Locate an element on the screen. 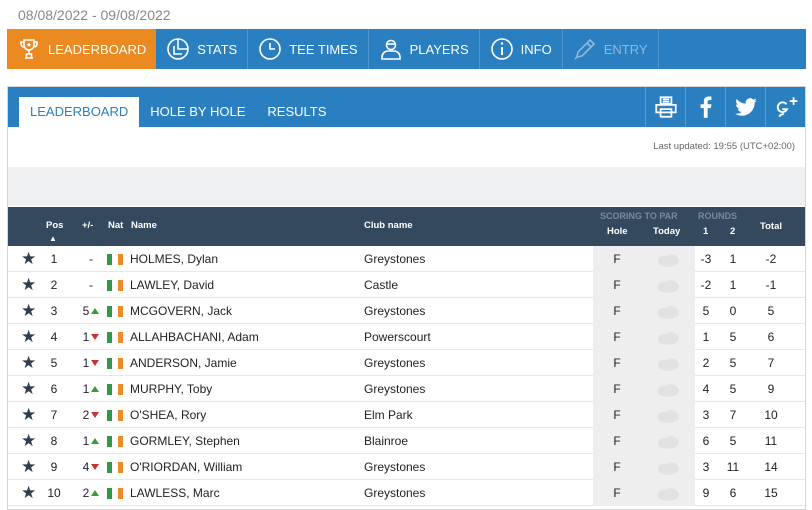 This screenshot has width=812, height=510. tab-results: RESULTS is located at coordinates (296, 112).